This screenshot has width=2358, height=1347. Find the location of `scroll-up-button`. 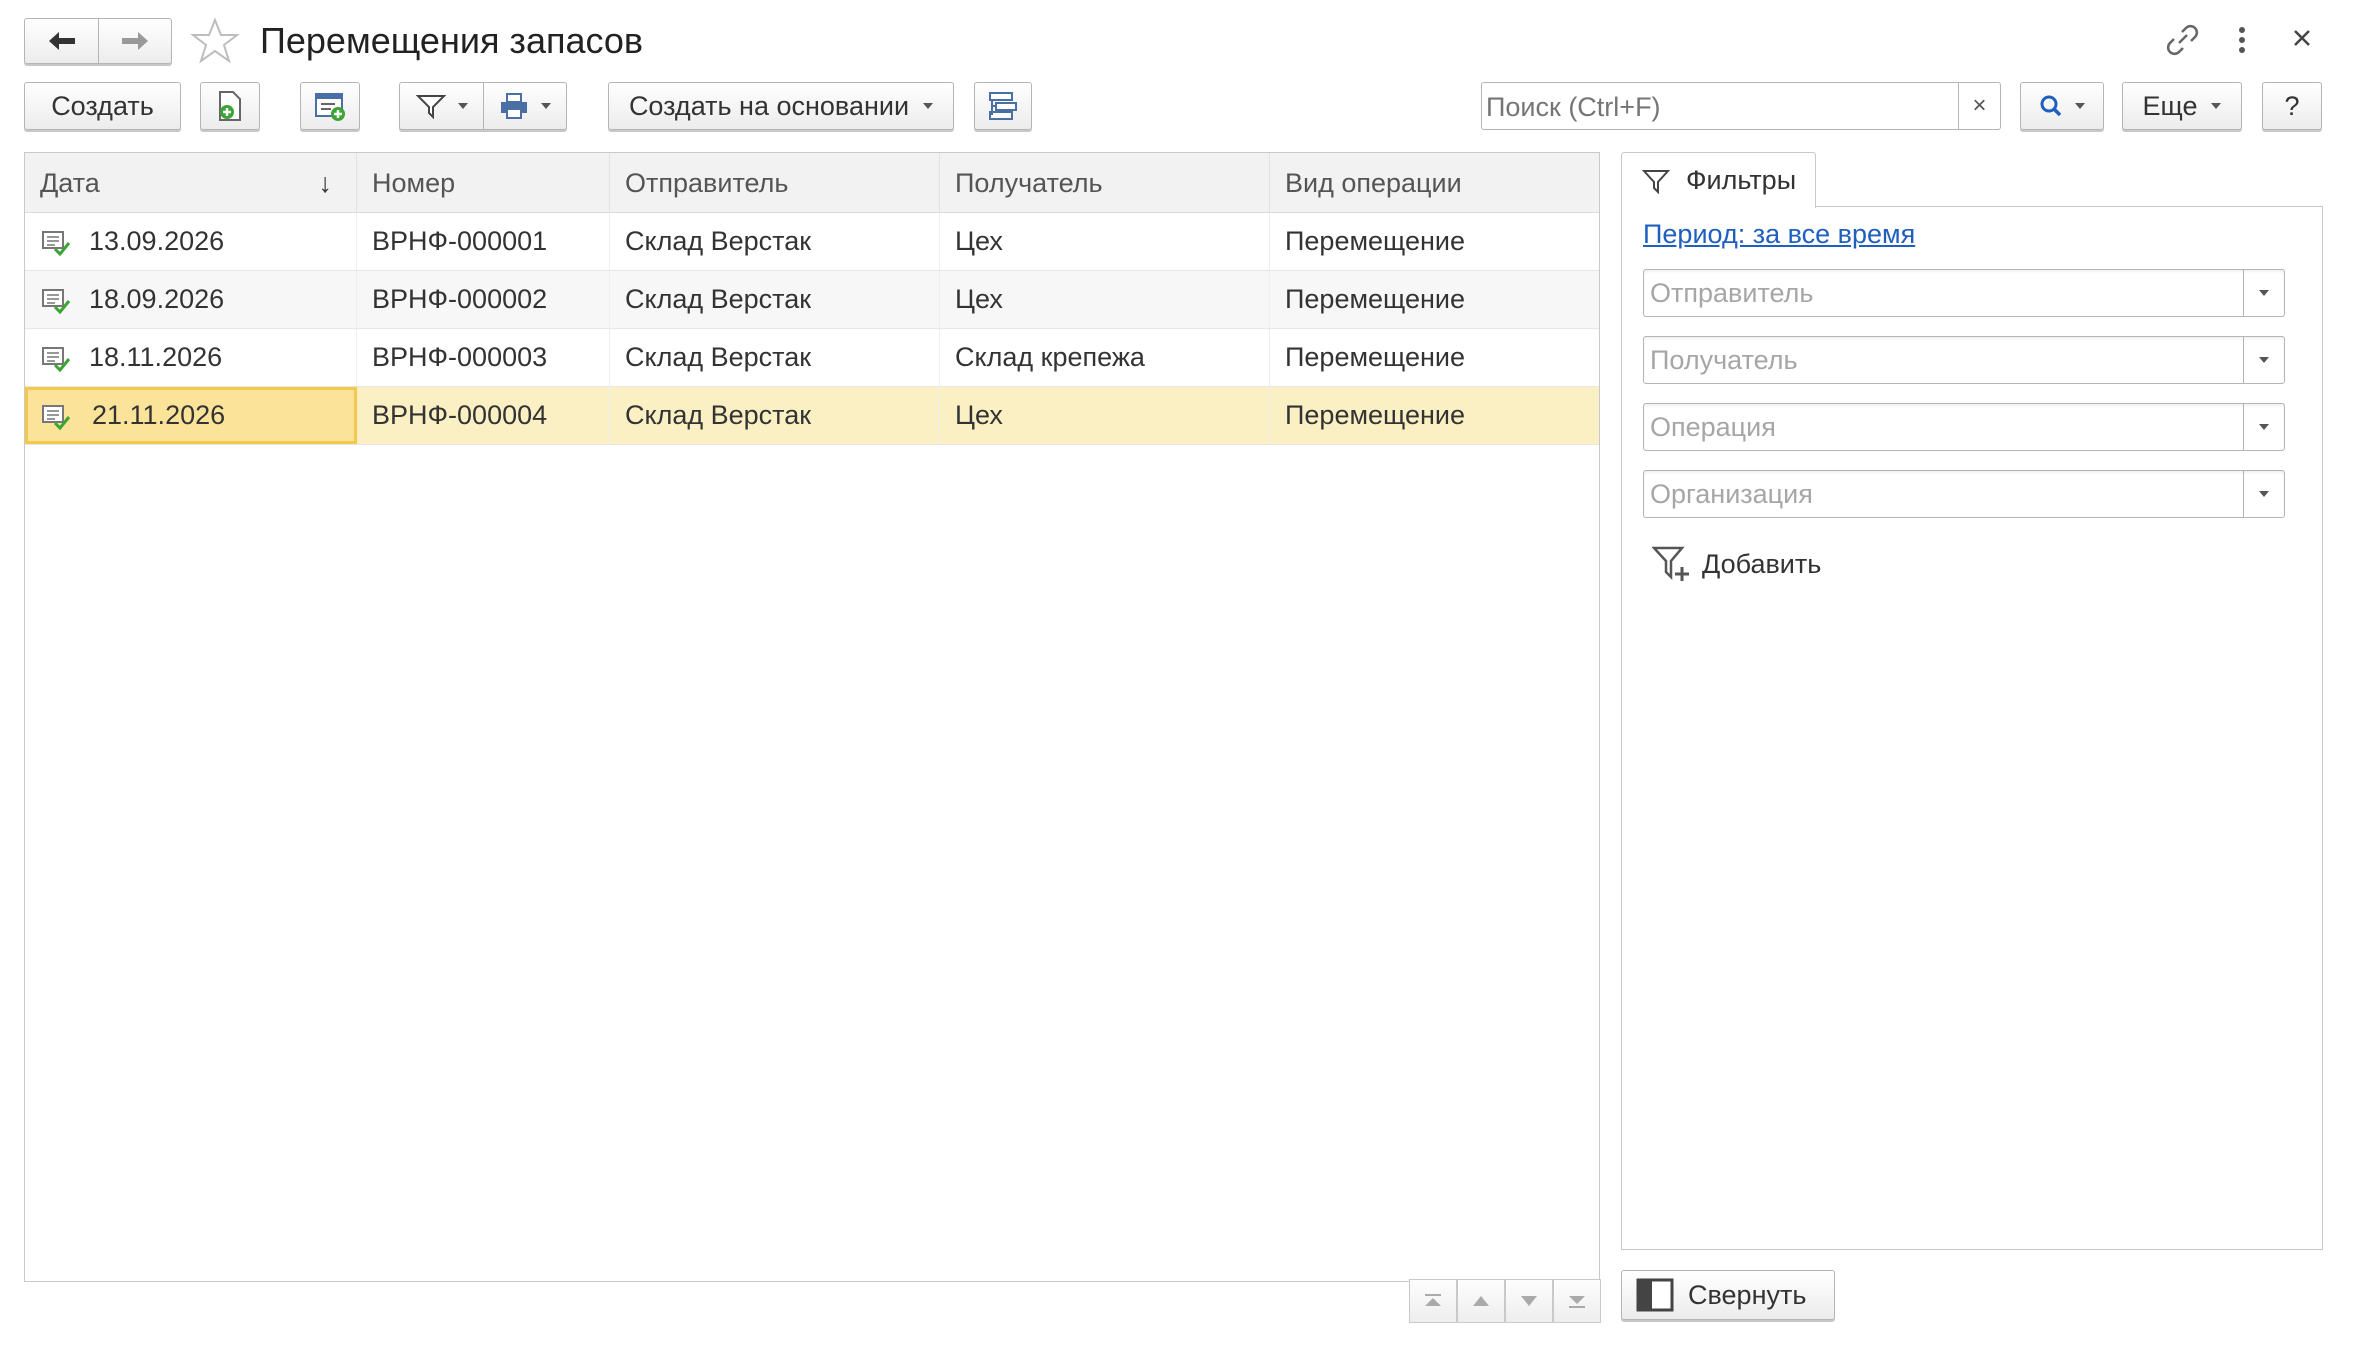

scroll-up-button is located at coordinates (1481, 1301).